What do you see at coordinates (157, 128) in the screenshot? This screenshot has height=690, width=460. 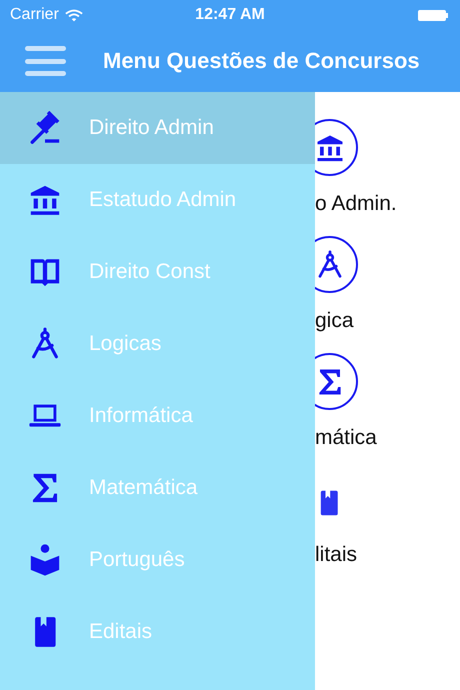 I see `menu-item: Direito Admin` at bounding box center [157, 128].